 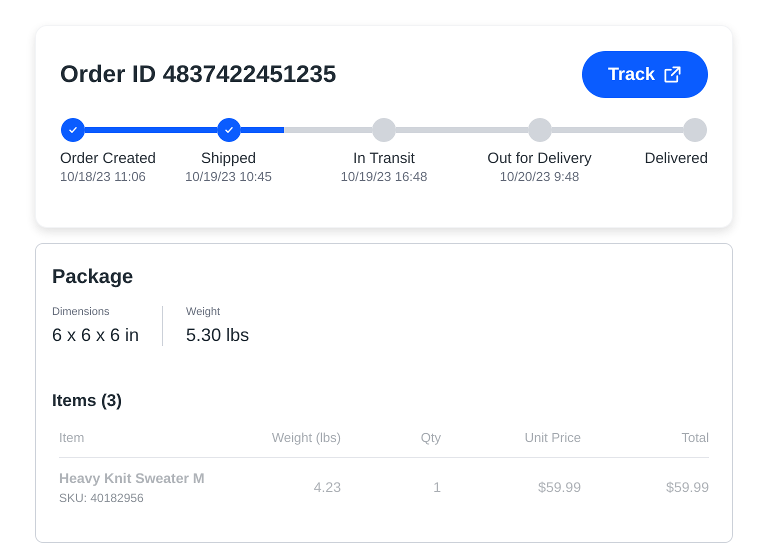 I want to click on order-title: Order ID 4837422451235, so click(x=198, y=75).